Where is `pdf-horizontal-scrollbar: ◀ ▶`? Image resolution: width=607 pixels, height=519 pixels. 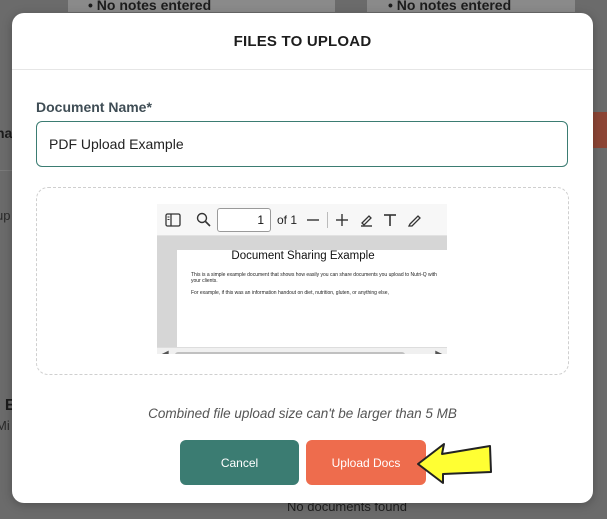 pdf-horizontal-scrollbar: ◀ ▶ is located at coordinates (302, 350).